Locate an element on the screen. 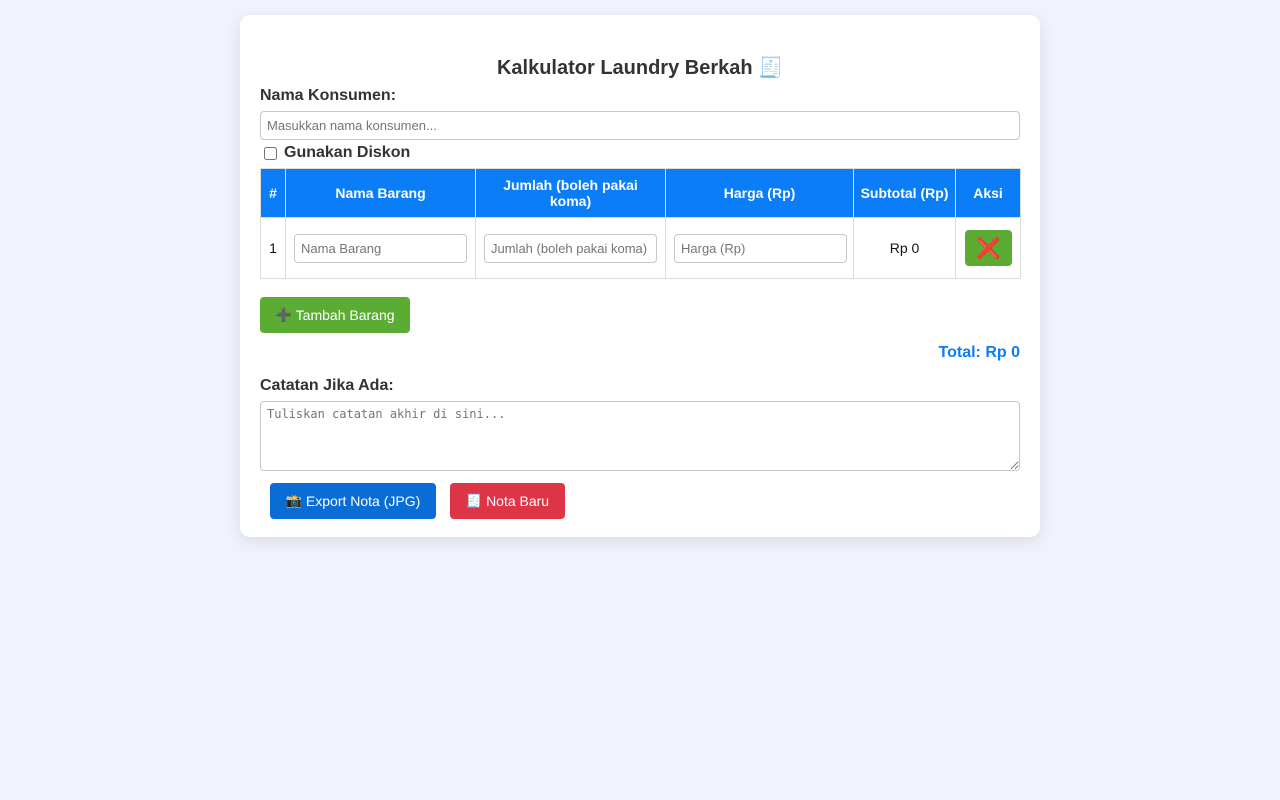 The width and height of the screenshot is (1280, 800). action-buttons: 📸 Export Nota (JPG) 🧾 Nota Baru is located at coordinates (640, 501).